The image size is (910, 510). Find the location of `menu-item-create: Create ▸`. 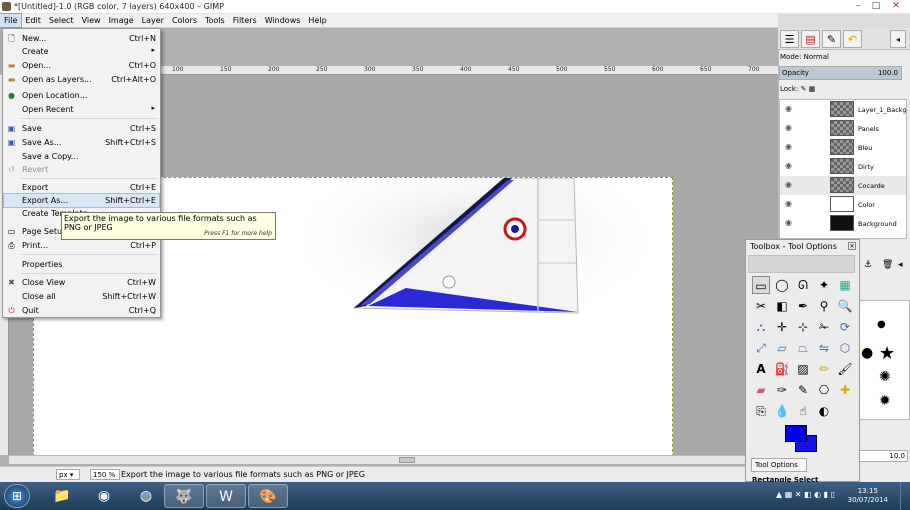

menu-item-create: Create ▸ is located at coordinates (81, 51).